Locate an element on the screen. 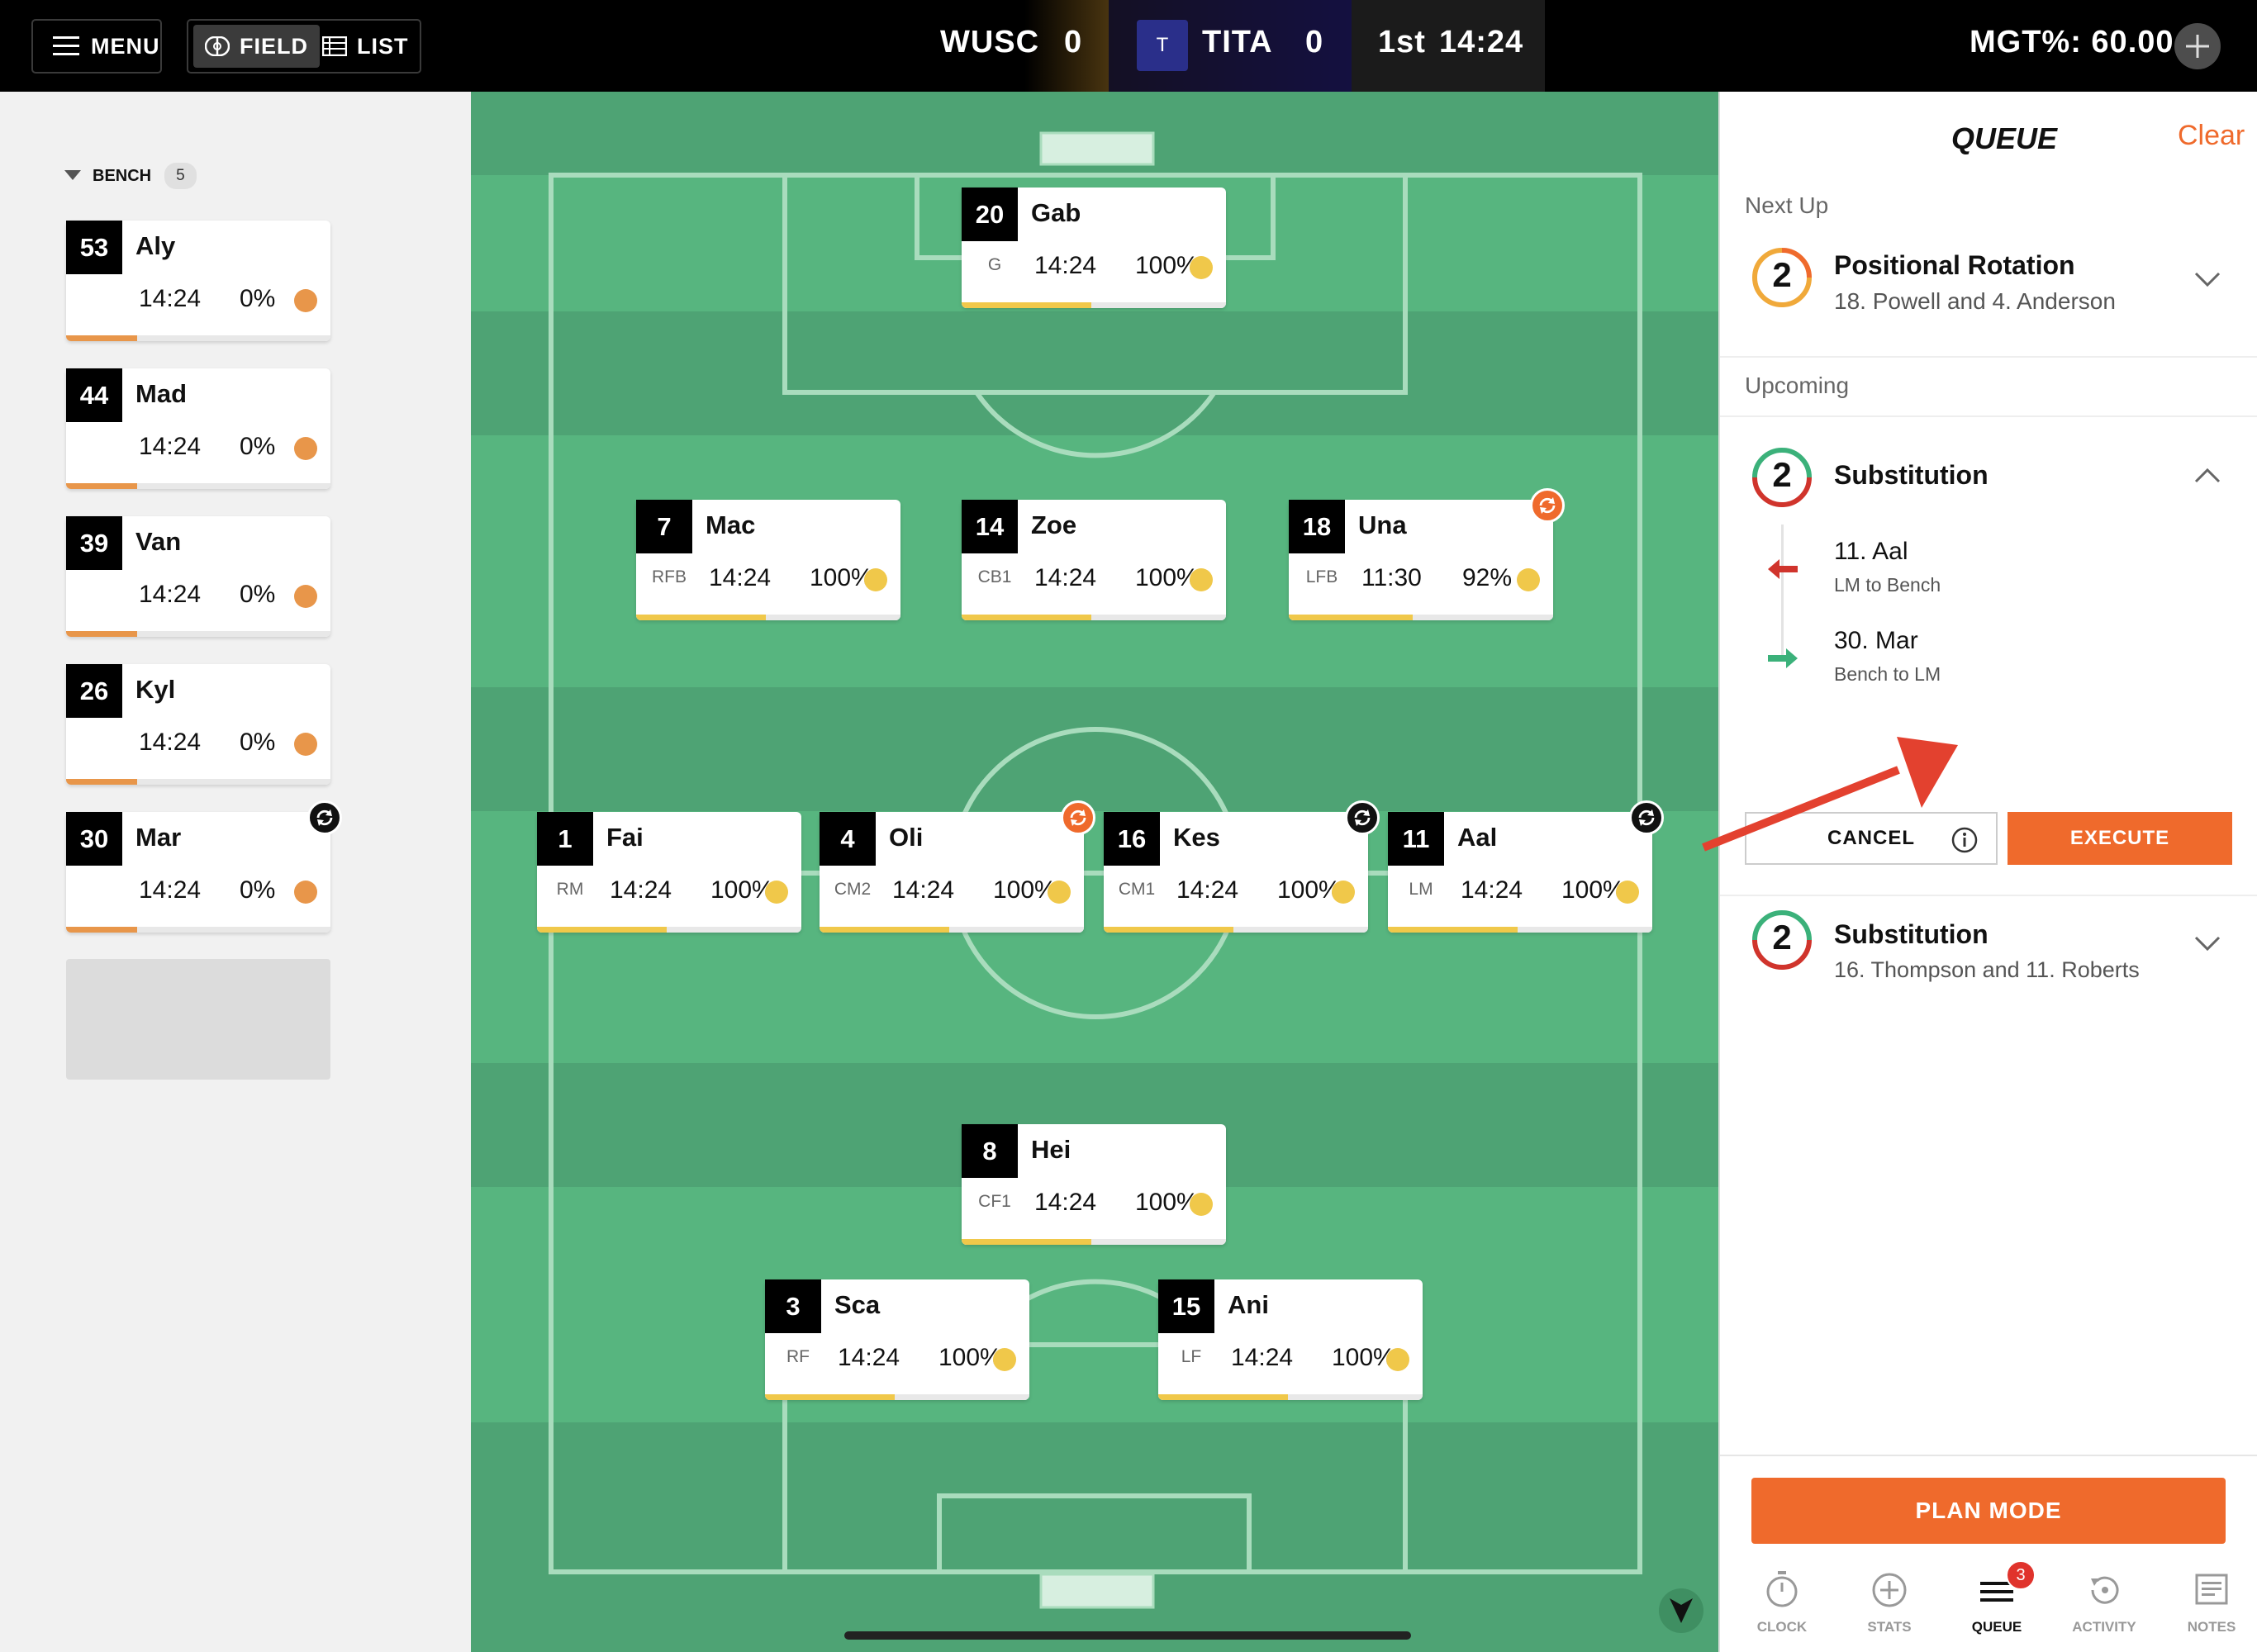  nav-stats: STATS is located at coordinates (1889, 1602).